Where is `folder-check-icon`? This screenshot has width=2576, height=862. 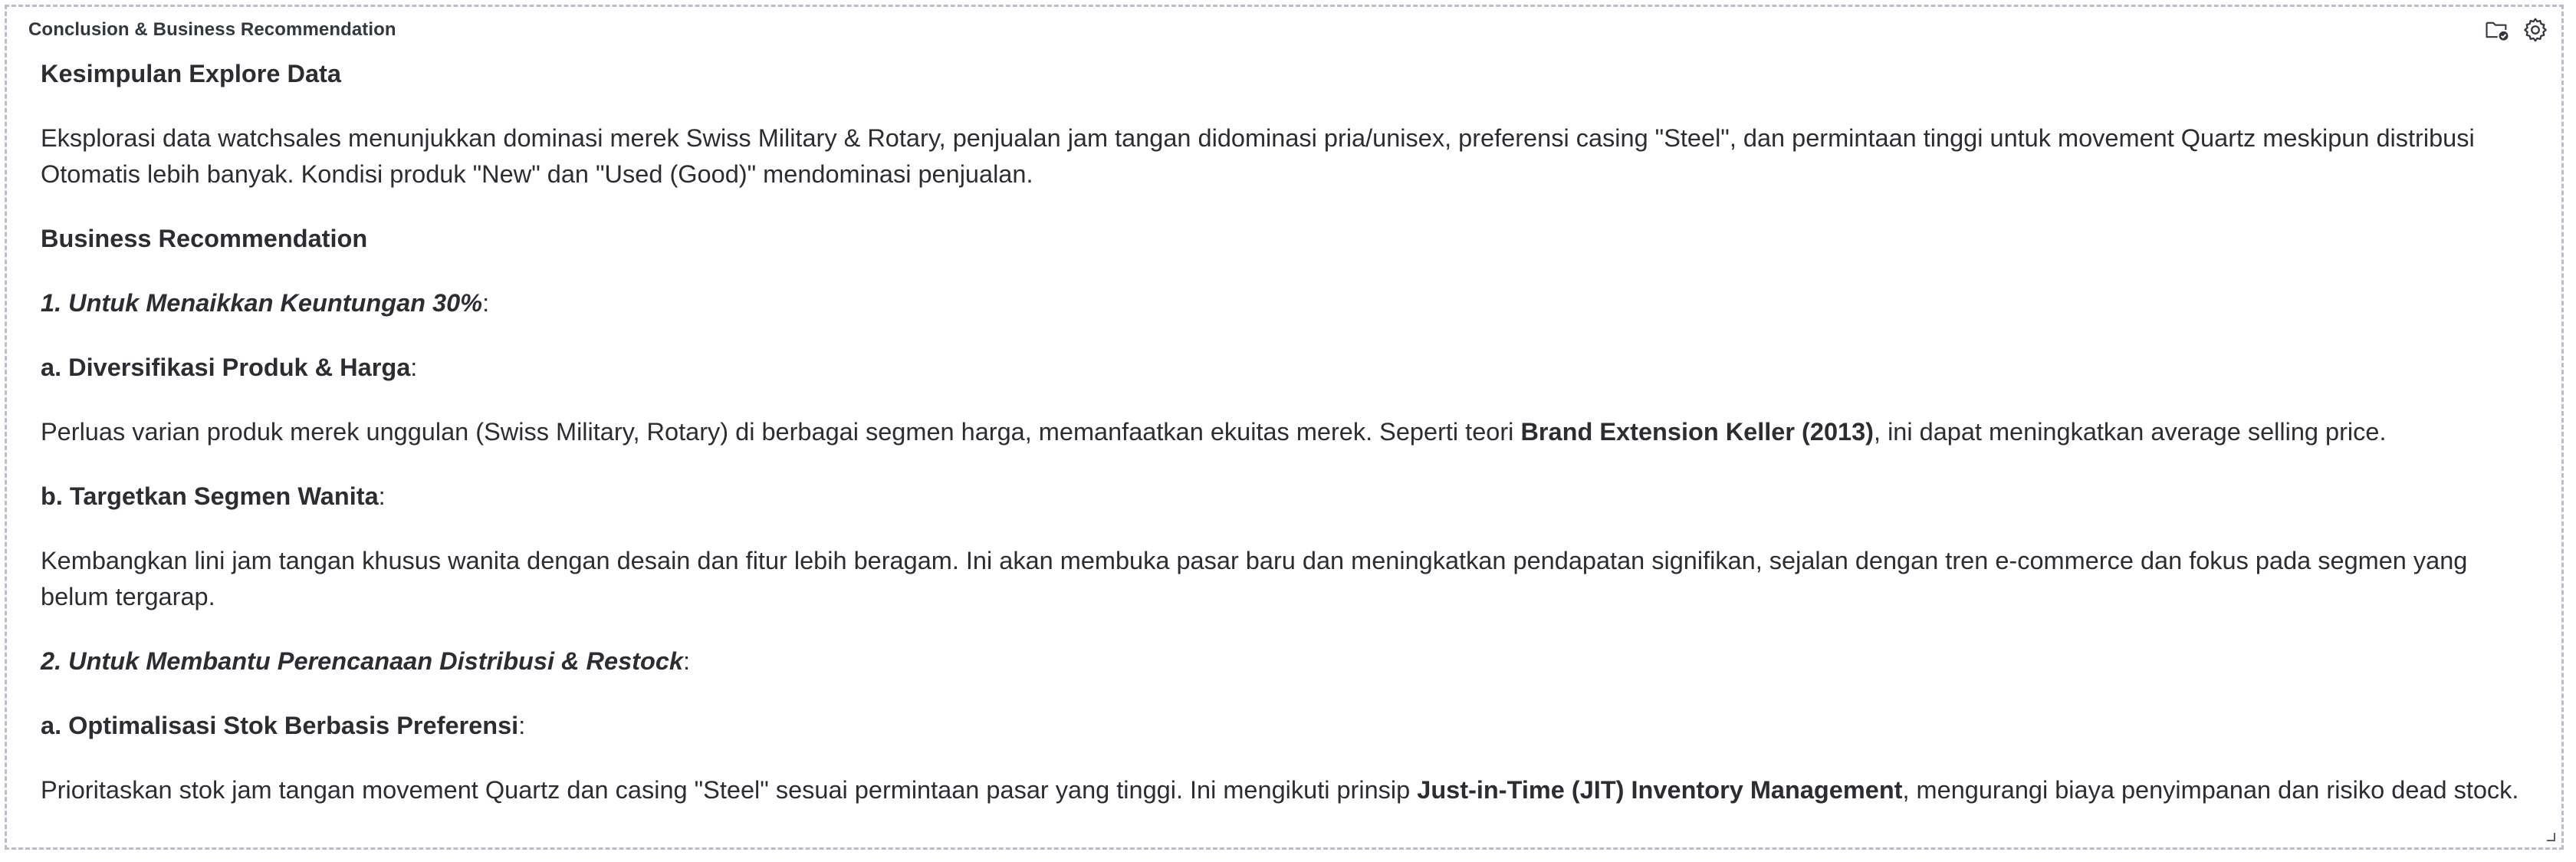
folder-check-icon is located at coordinates (2497, 30).